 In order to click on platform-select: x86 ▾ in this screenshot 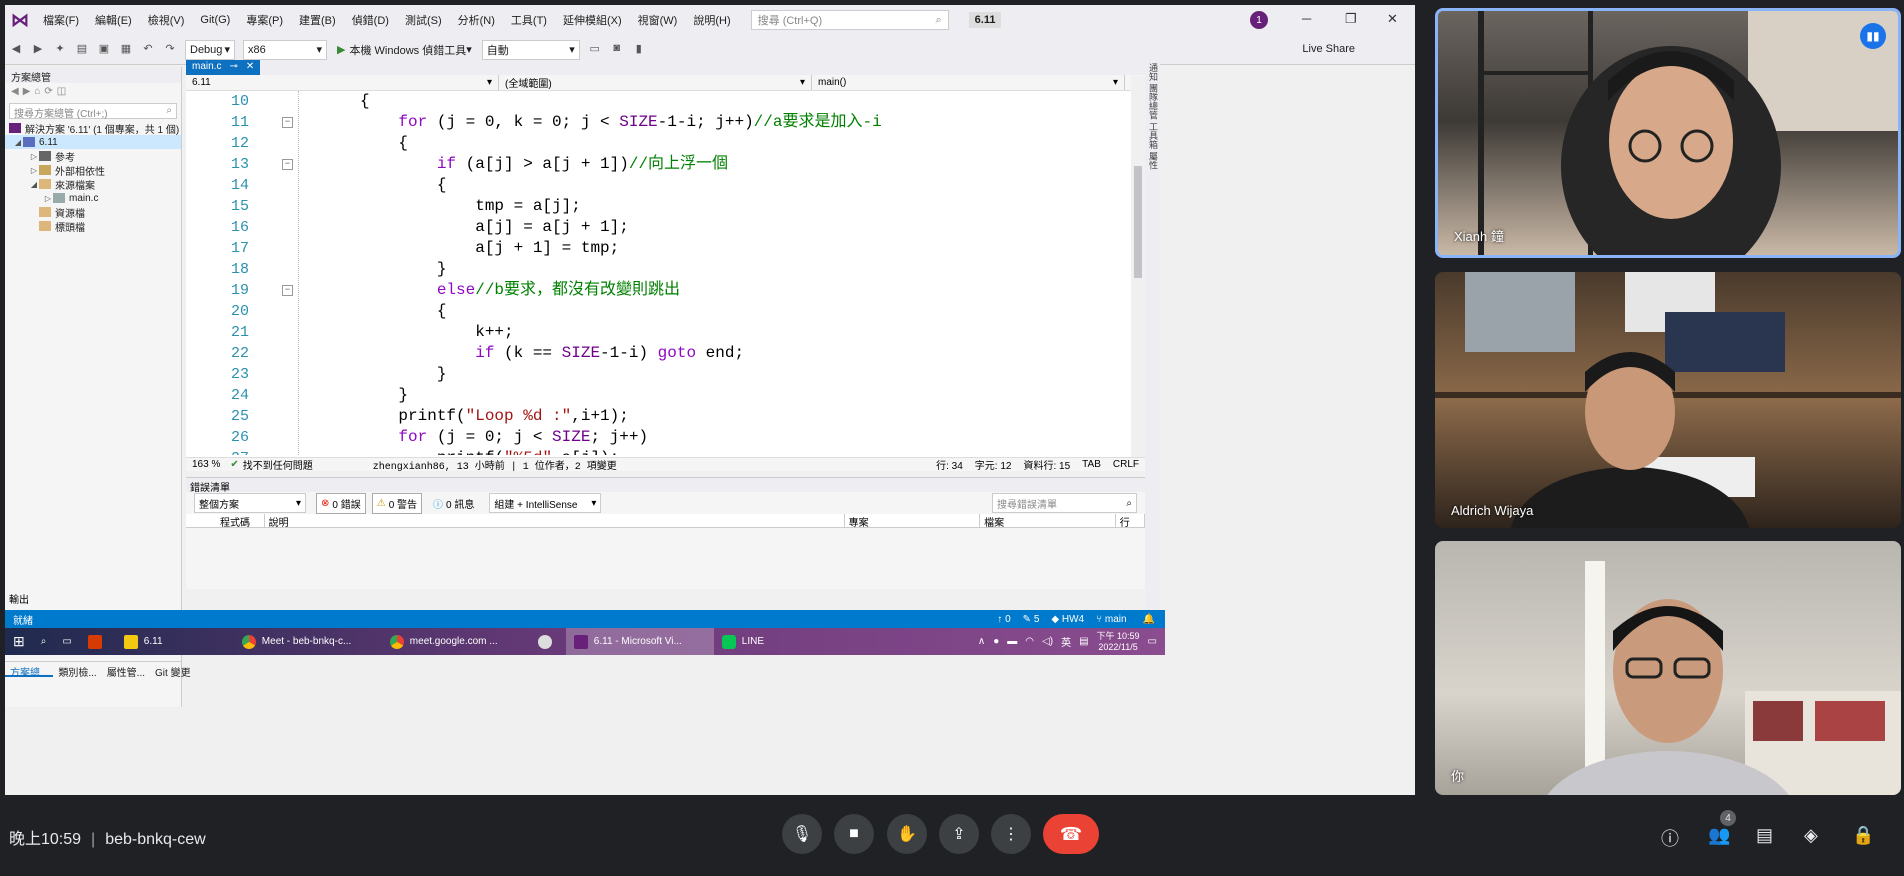, I will do `click(285, 49)`.